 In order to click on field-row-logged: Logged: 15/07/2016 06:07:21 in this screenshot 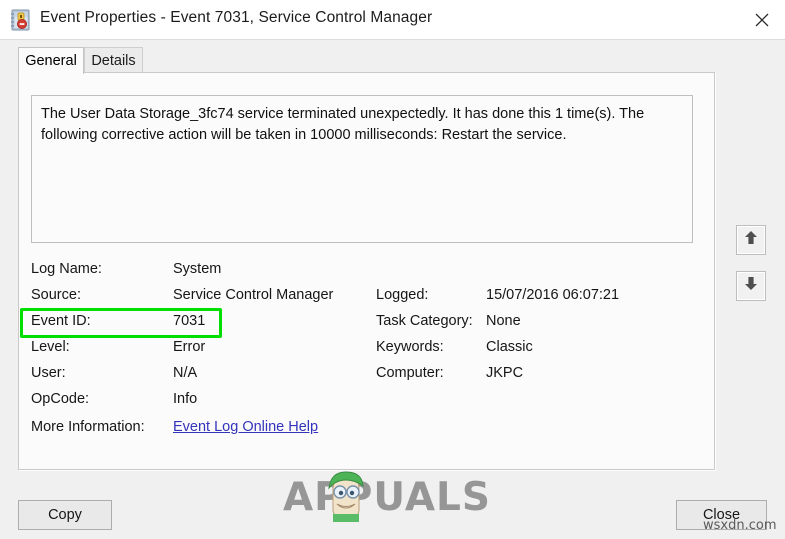, I will do `click(536, 298)`.